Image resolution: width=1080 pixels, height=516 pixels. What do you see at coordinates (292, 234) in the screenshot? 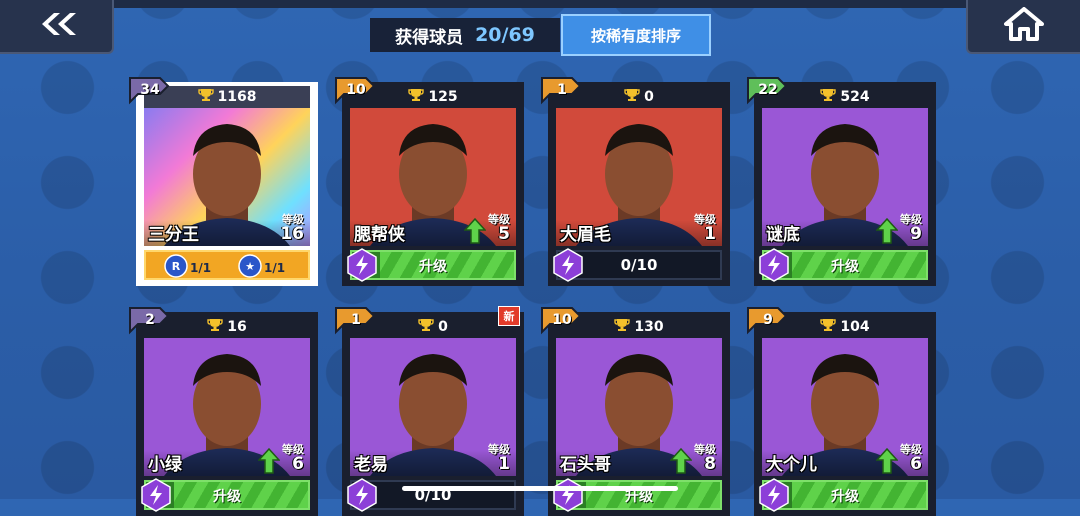
I see `level-value: 16` at bounding box center [292, 234].